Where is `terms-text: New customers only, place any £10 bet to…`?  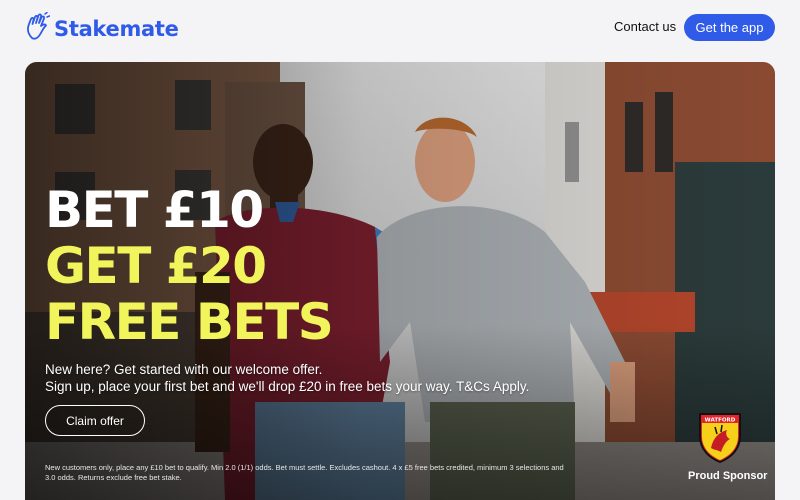 terms-text: New customers only, place any £10 bet to… is located at coordinates (315, 473).